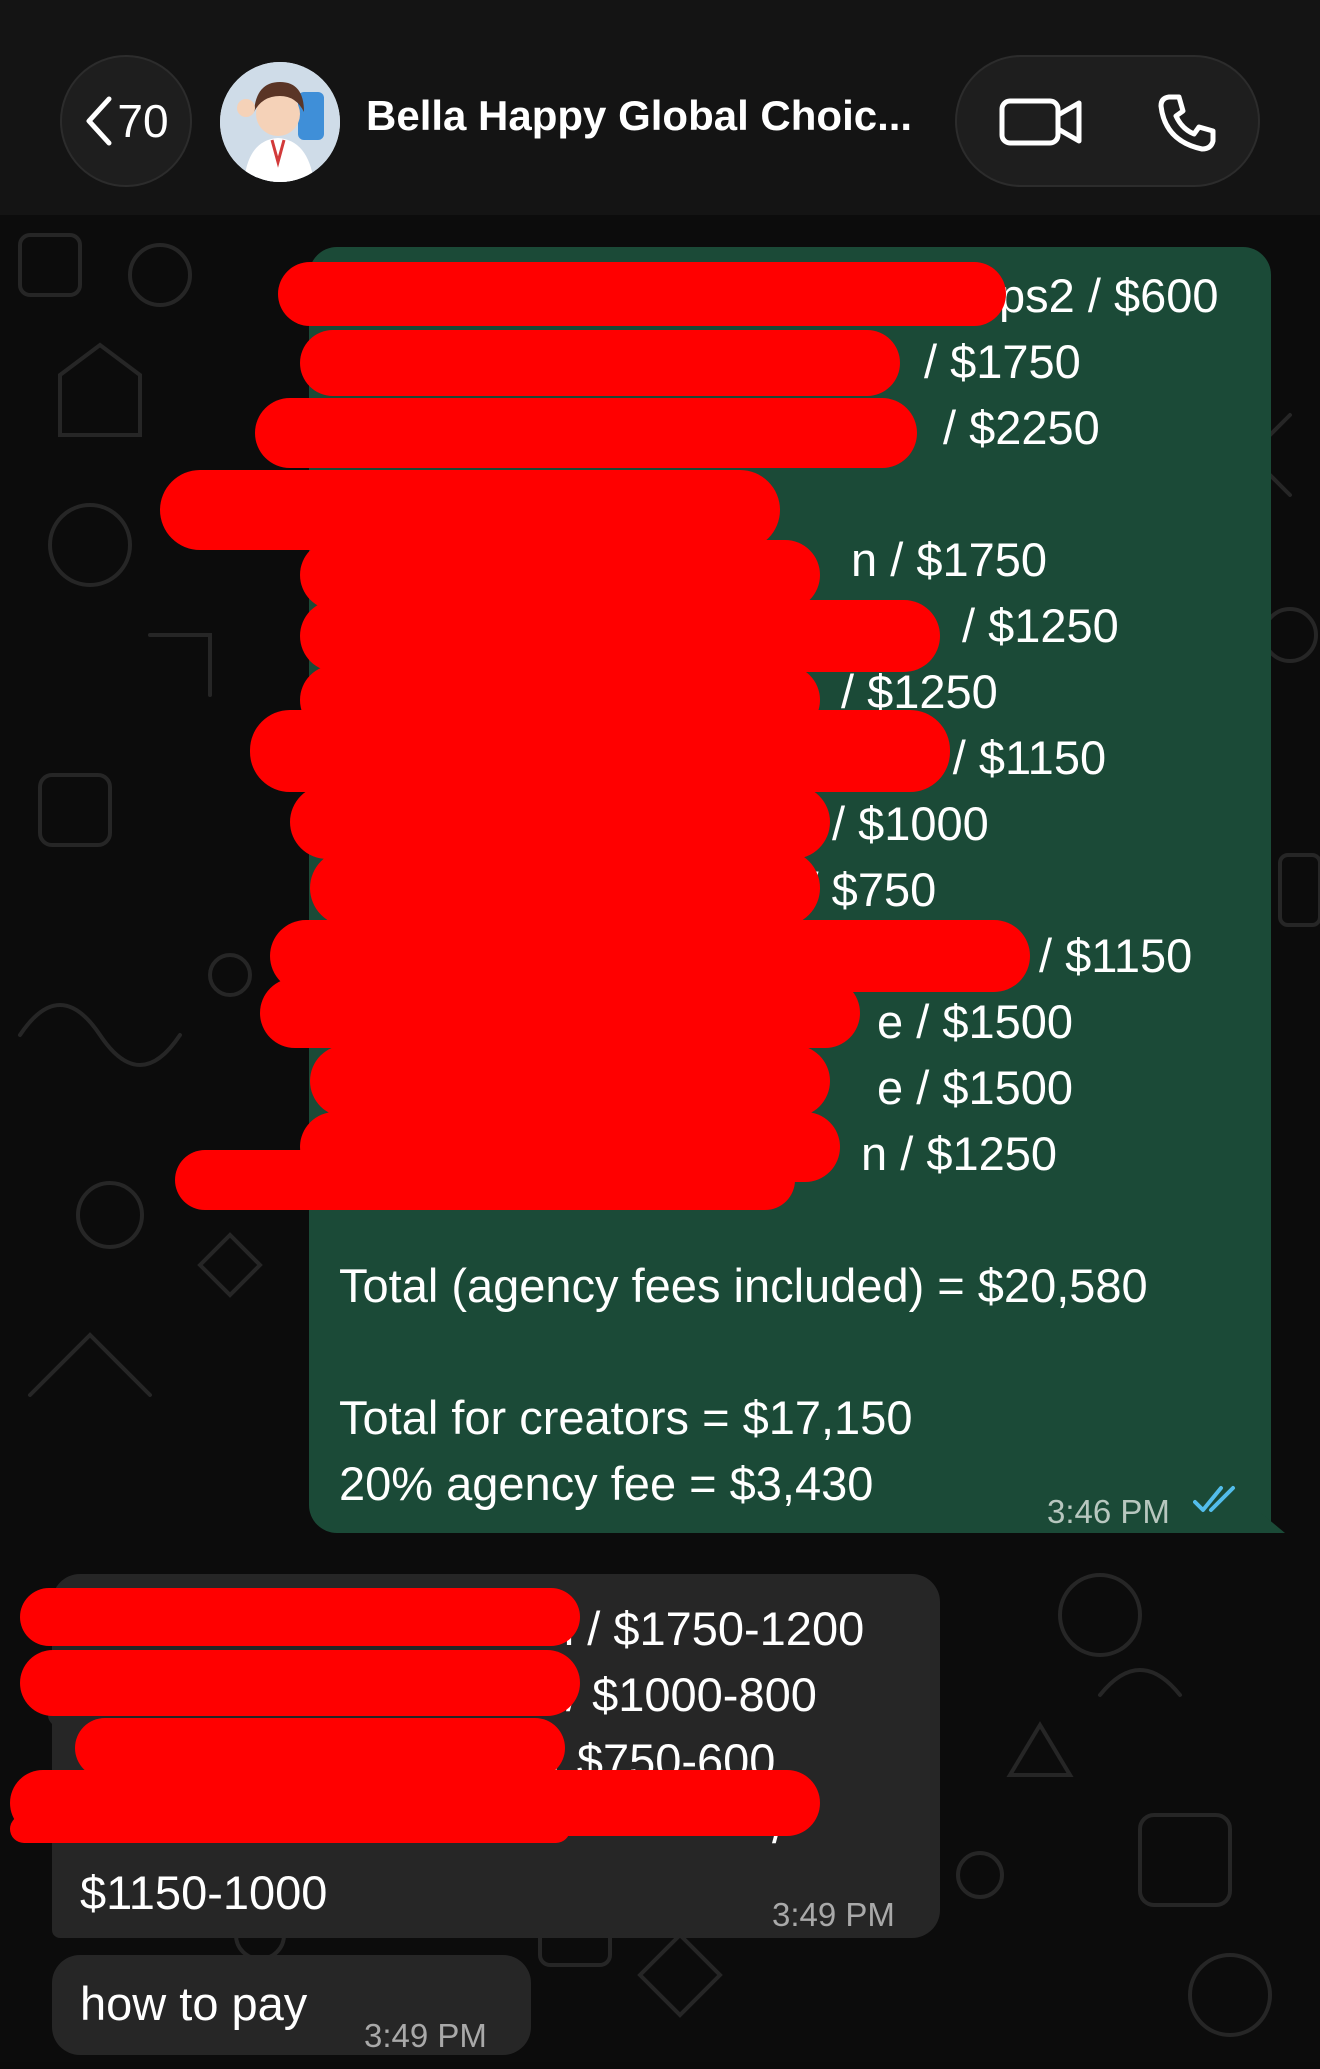  What do you see at coordinates (1041, 122) in the screenshot?
I see `video-camera-icon` at bounding box center [1041, 122].